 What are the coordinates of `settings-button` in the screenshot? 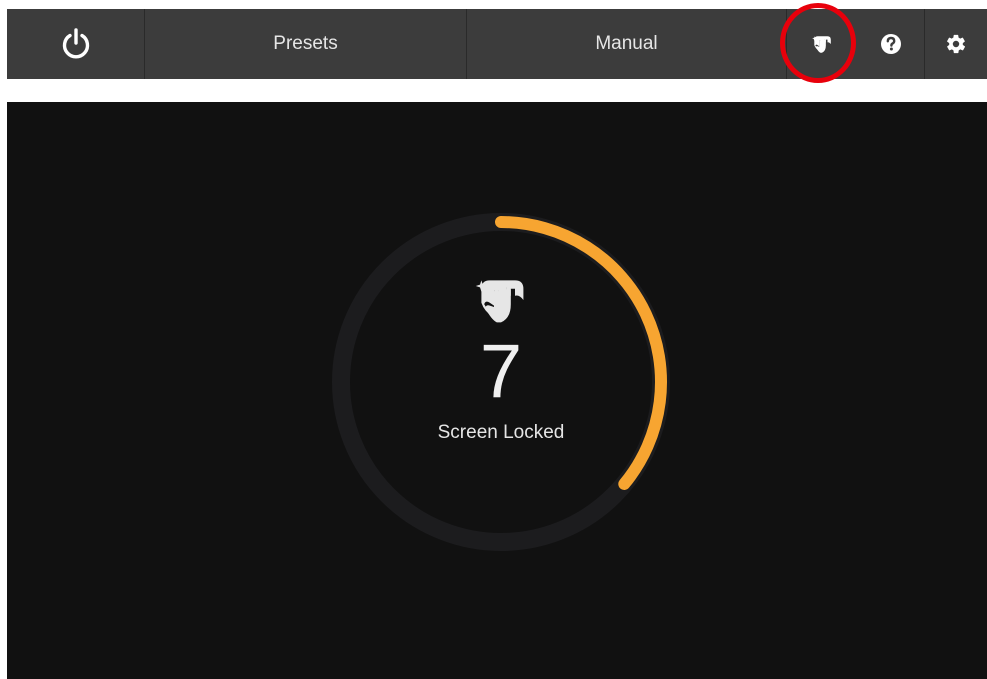 It's located at (956, 44).